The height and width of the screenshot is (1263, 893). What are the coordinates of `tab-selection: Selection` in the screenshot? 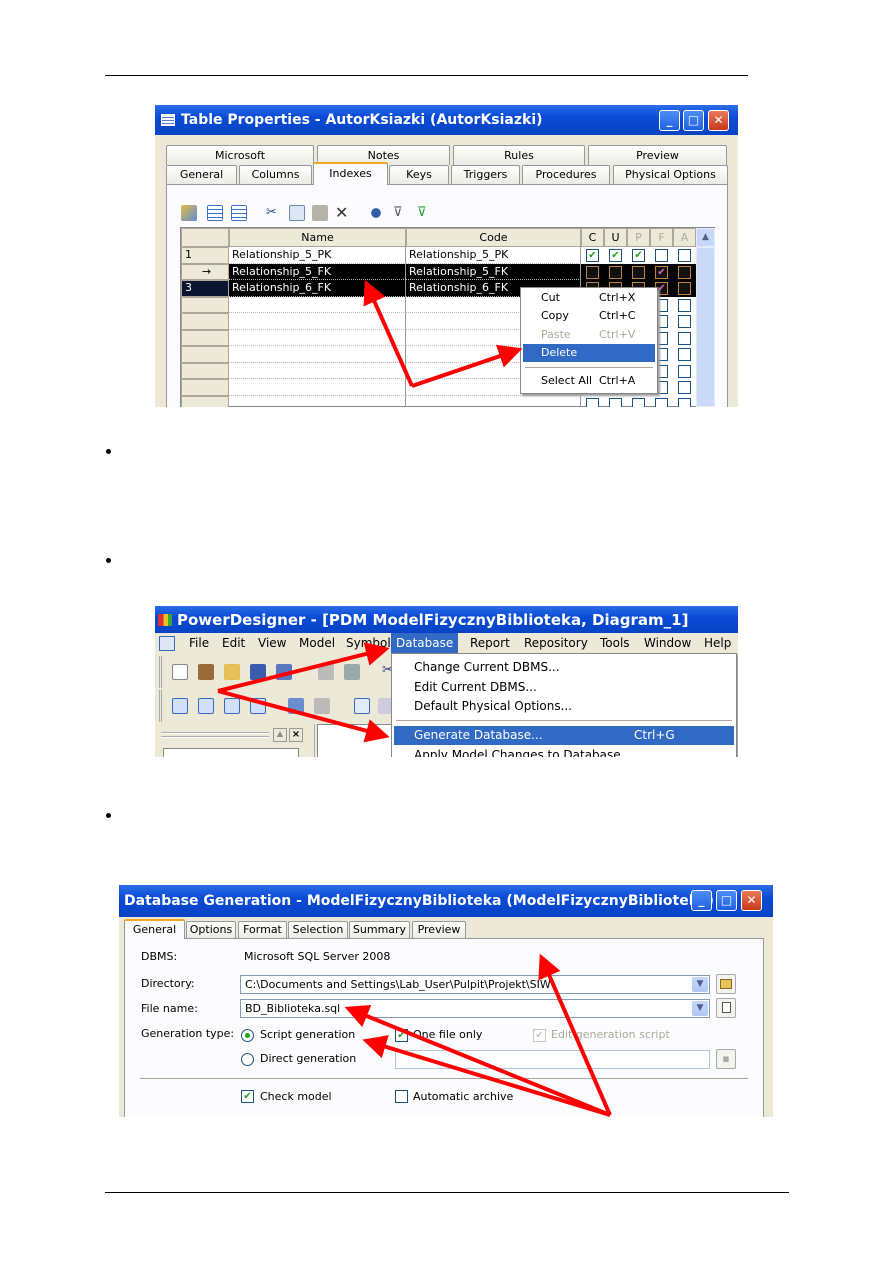 It's located at (318, 929).